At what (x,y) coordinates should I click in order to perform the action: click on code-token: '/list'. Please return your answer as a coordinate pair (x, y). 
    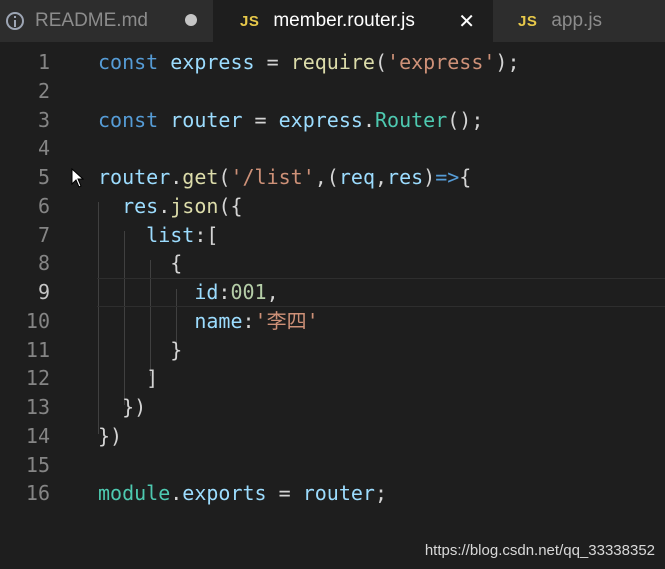
    Looking at the image, I should click on (272, 177).